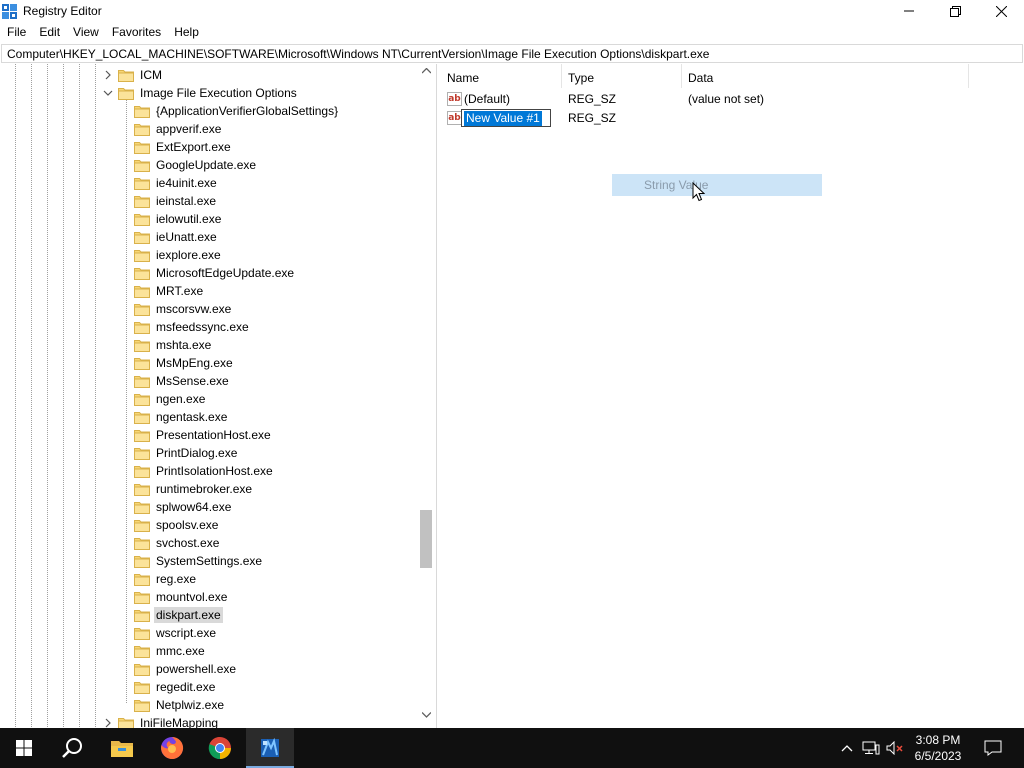 Image resolution: width=1024 pixels, height=768 pixels. What do you see at coordinates (175, 687) in the screenshot?
I see `tree-item: regedit.exe` at bounding box center [175, 687].